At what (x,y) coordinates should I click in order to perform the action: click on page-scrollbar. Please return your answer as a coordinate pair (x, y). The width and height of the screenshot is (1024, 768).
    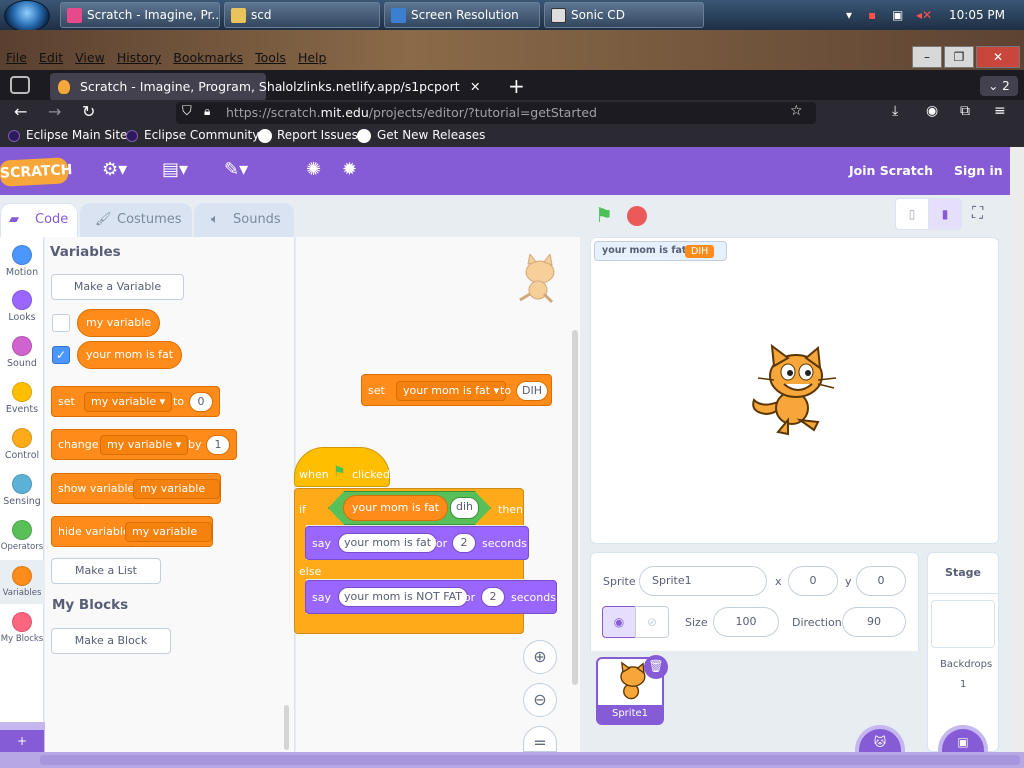
    Looking at the image, I should click on (1017, 449).